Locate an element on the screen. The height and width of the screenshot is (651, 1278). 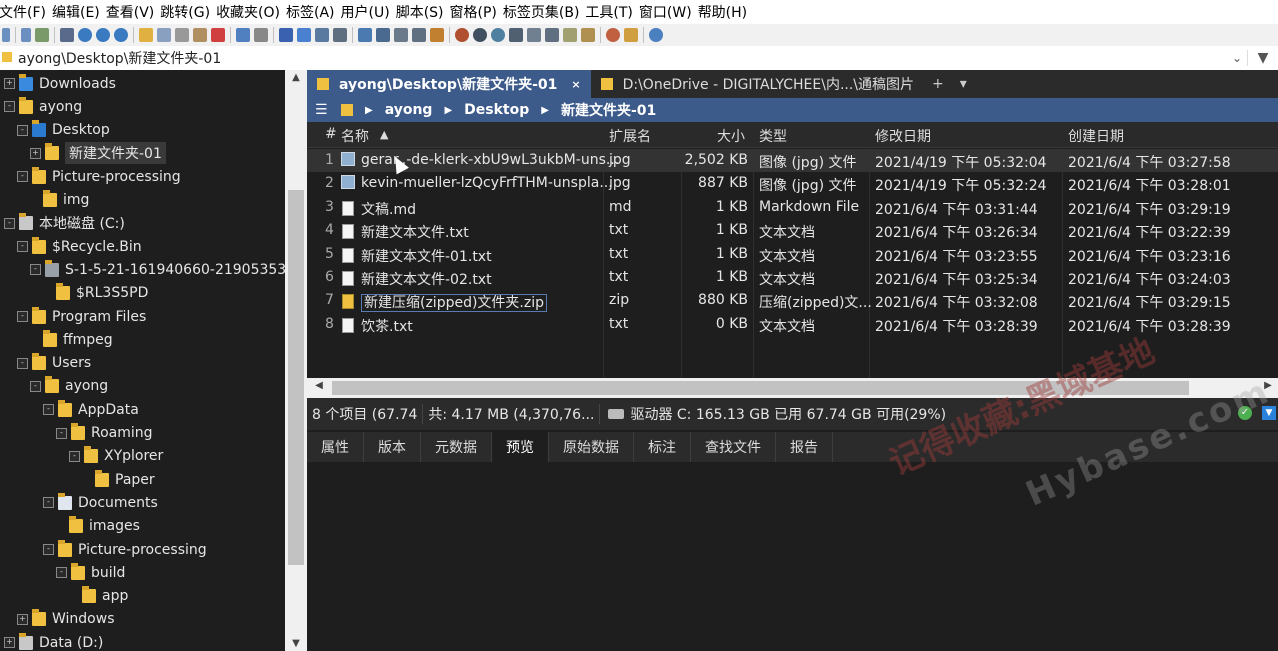
menu-item: 窗口(W) is located at coordinates (665, 12).